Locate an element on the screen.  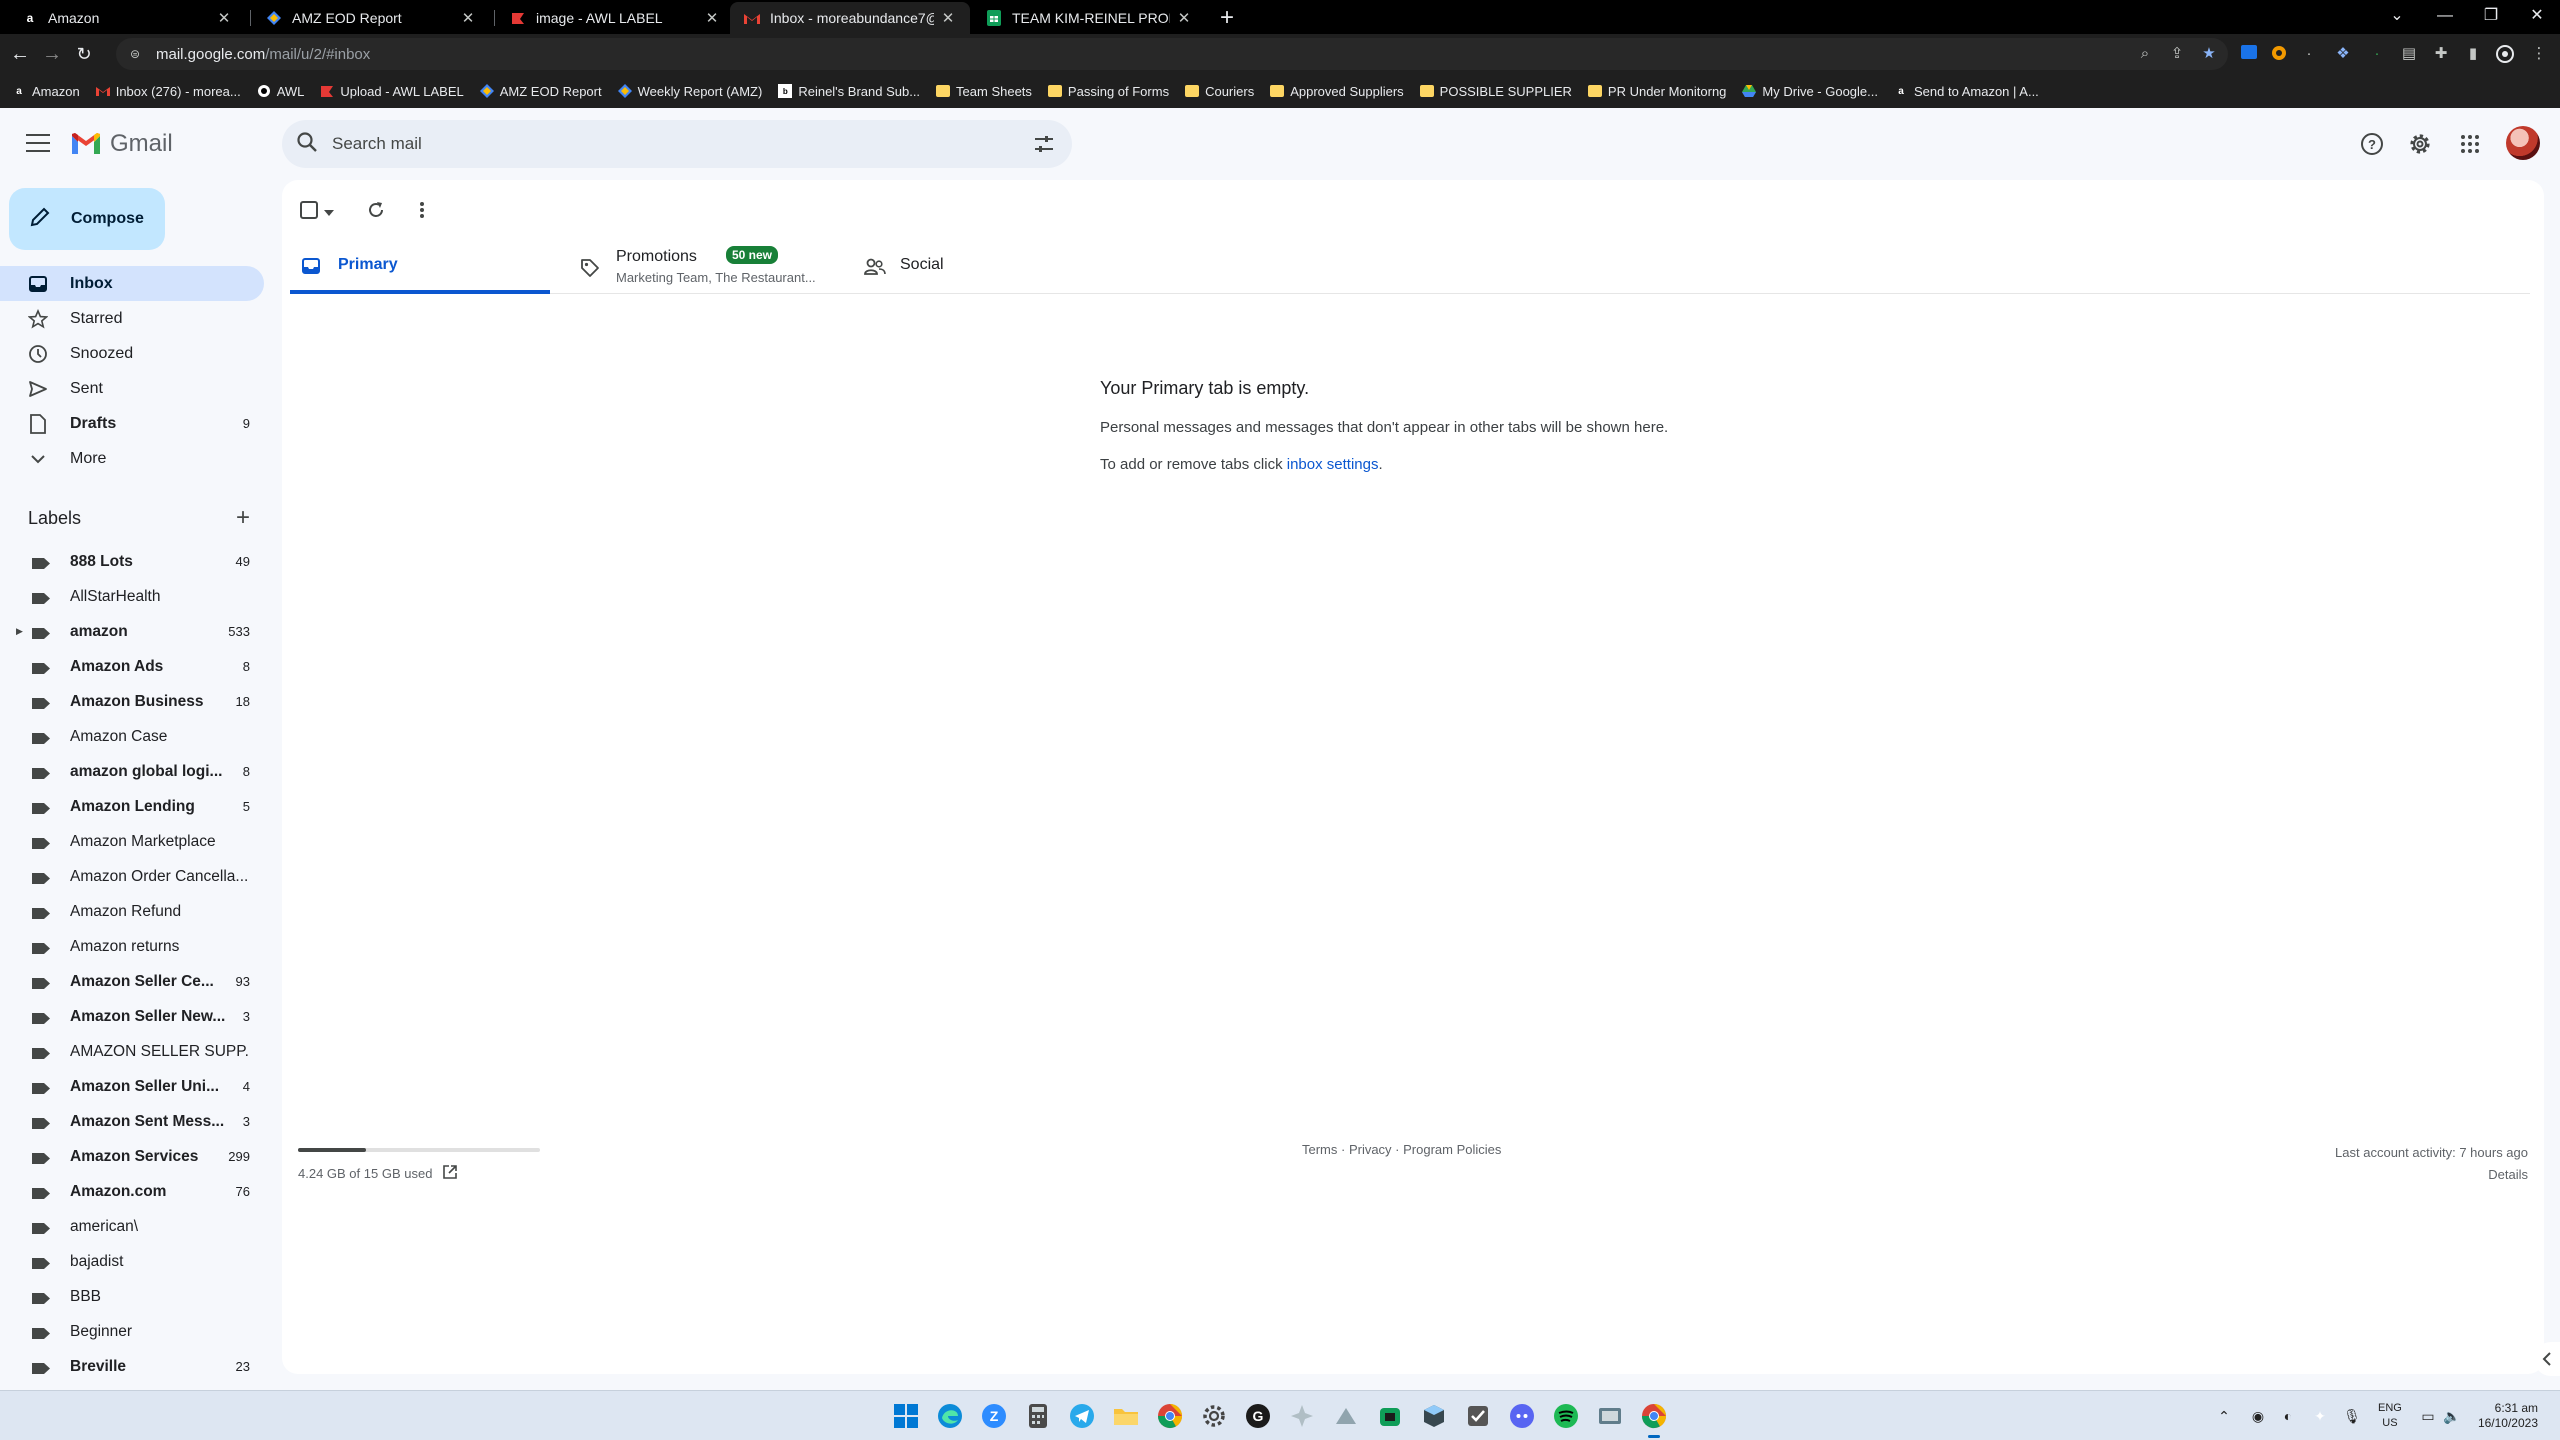
app-icon: G is located at coordinates (1258, 1416).